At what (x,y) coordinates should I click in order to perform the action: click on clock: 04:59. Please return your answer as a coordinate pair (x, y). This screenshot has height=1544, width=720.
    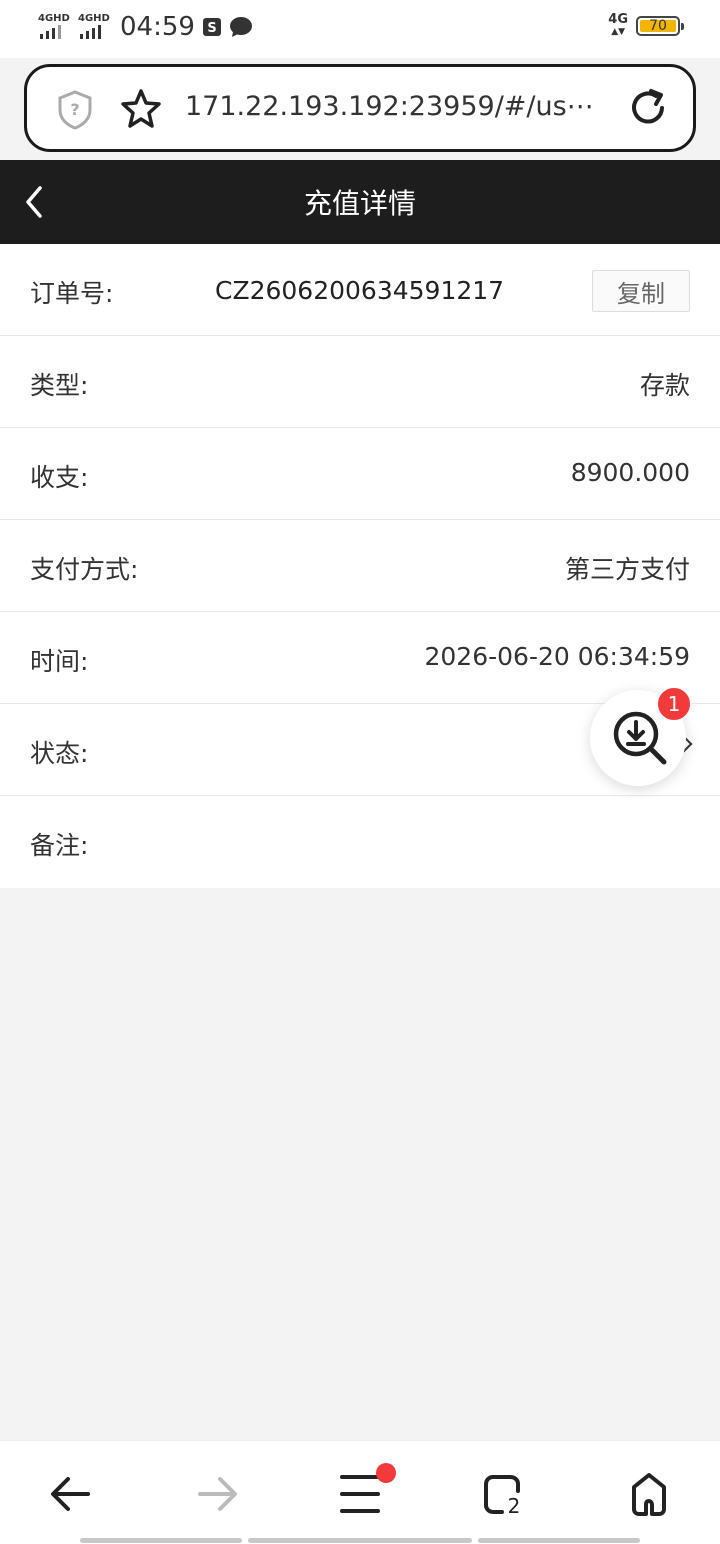
    Looking at the image, I should click on (157, 27).